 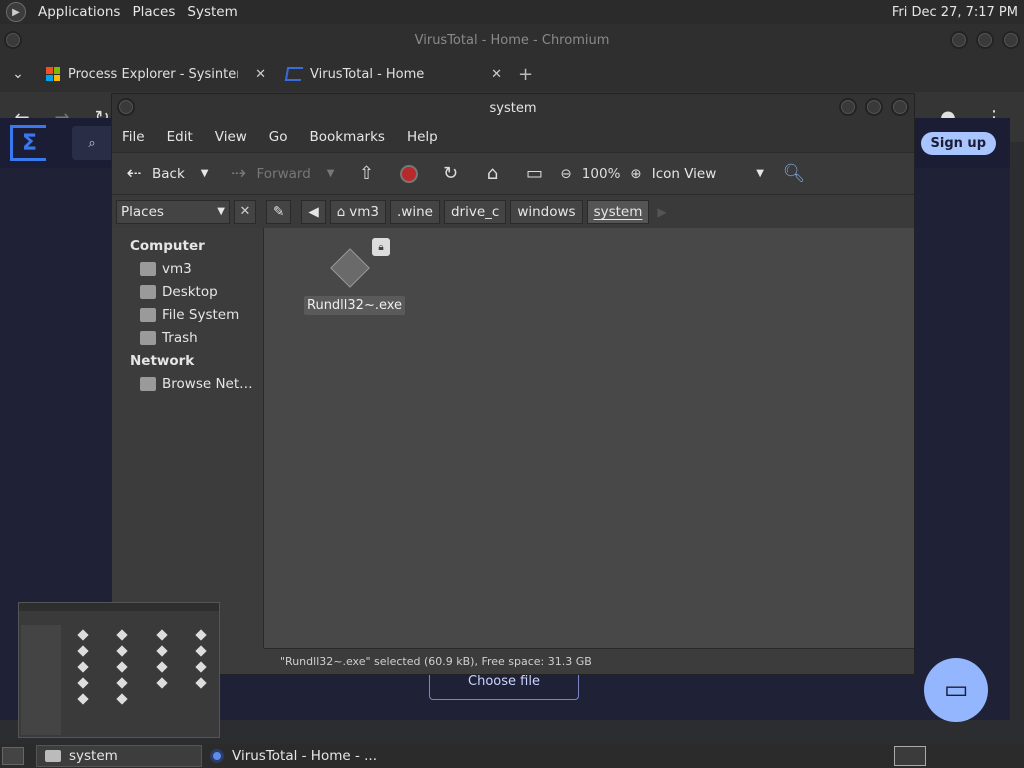 I want to click on computer-icon: ▭, so click(x=534, y=173).